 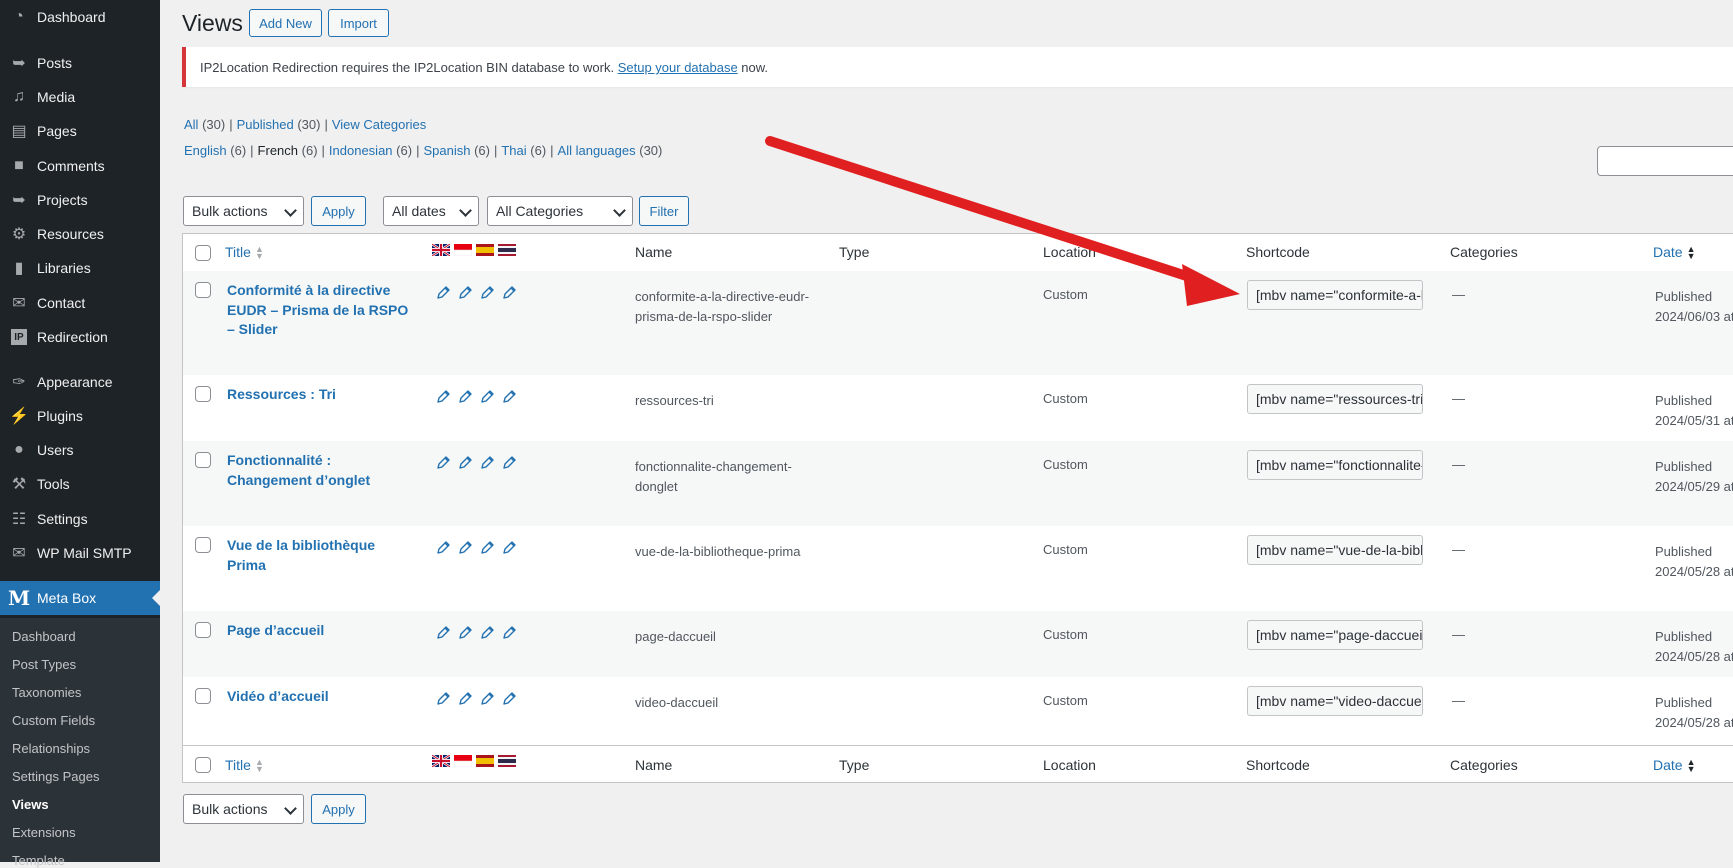 What do you see at coordinates (80, 17) in the screenshot?
I see `menu-dashboard: ◔ Dashboard` at bounding box center [80, 17].